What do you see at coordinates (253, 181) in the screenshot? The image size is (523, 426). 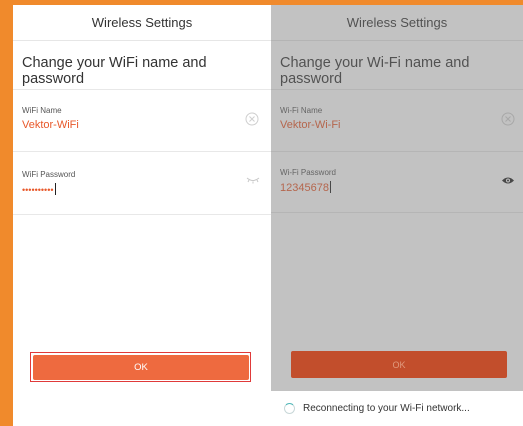 I see `eye-closed-icon` at bounding box center [253, 181].